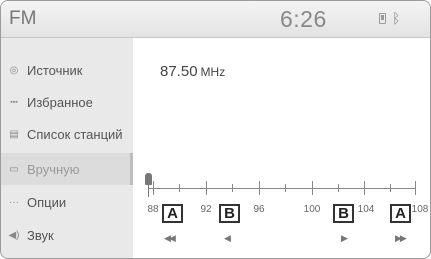 The width and height of the screenshot is (431, 259). I want to click on sidebar-item-label: Список станций, so click(75, 134).